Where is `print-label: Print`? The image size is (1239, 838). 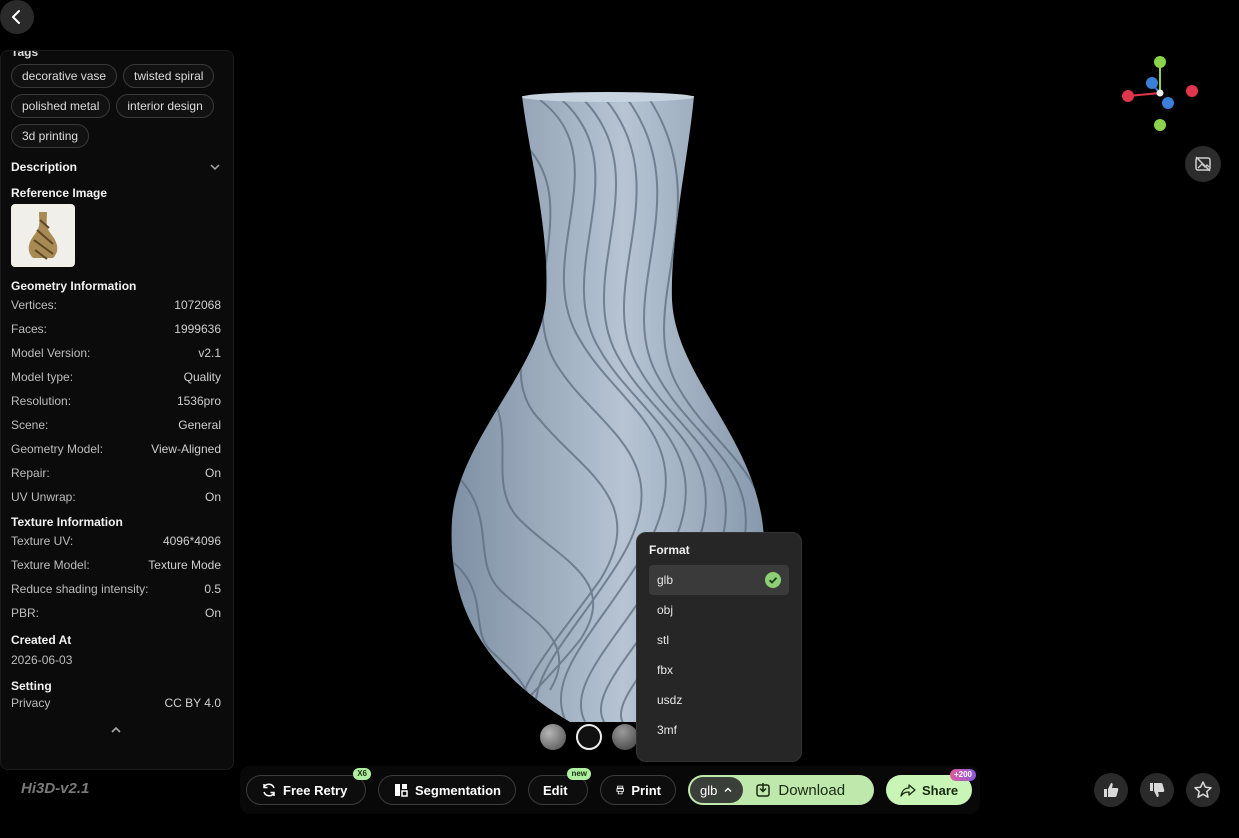
print-label: Print is located at coordinates (646, 790).